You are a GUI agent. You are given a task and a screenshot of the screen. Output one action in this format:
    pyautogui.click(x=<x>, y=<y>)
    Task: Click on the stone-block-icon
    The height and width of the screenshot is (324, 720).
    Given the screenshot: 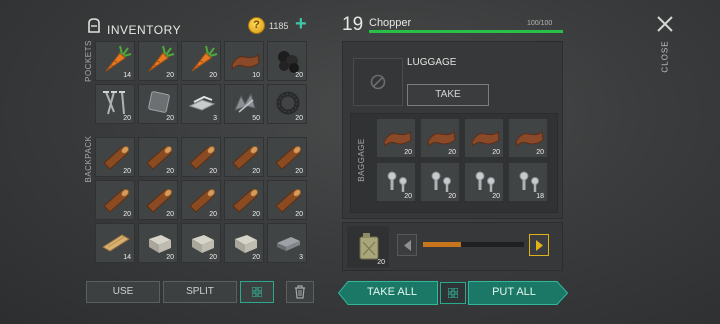 What is the action you would take?
    pyautogui.click(x=246, y=244)
    